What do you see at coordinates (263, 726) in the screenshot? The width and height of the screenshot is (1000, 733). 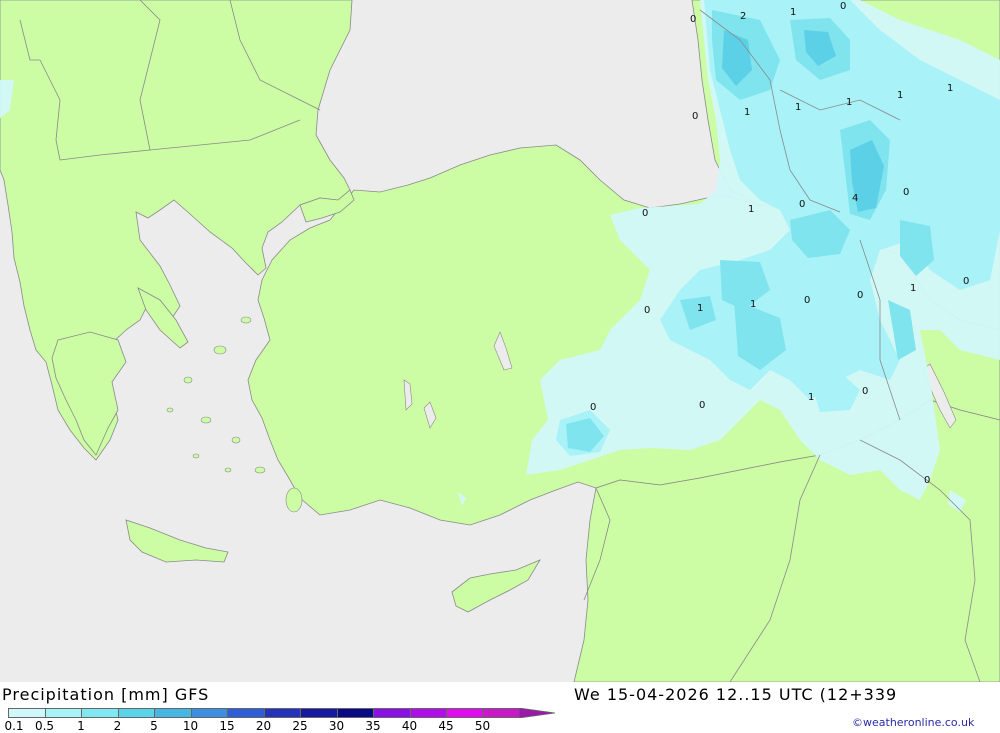 I see `legend-tick-label: 20` at bounding box center [263, 726].